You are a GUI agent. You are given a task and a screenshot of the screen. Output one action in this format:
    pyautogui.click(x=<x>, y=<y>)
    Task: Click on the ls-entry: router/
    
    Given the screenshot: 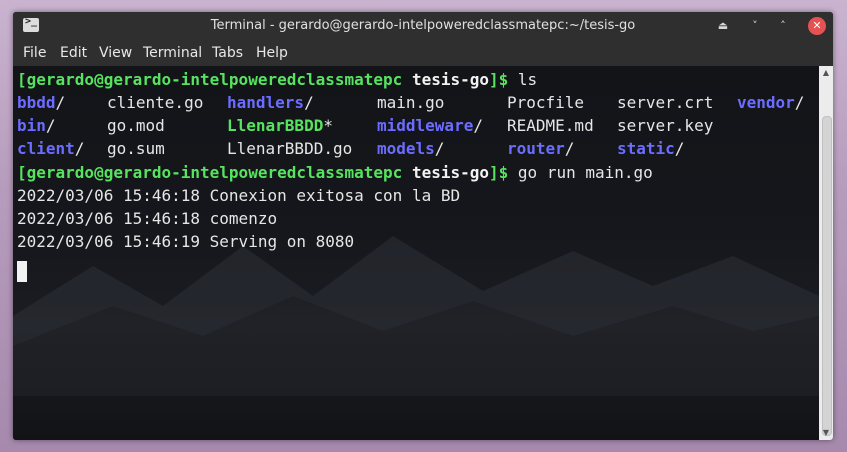 What is the action you would take?
    pyautogui.click(x=540, y=149)
    